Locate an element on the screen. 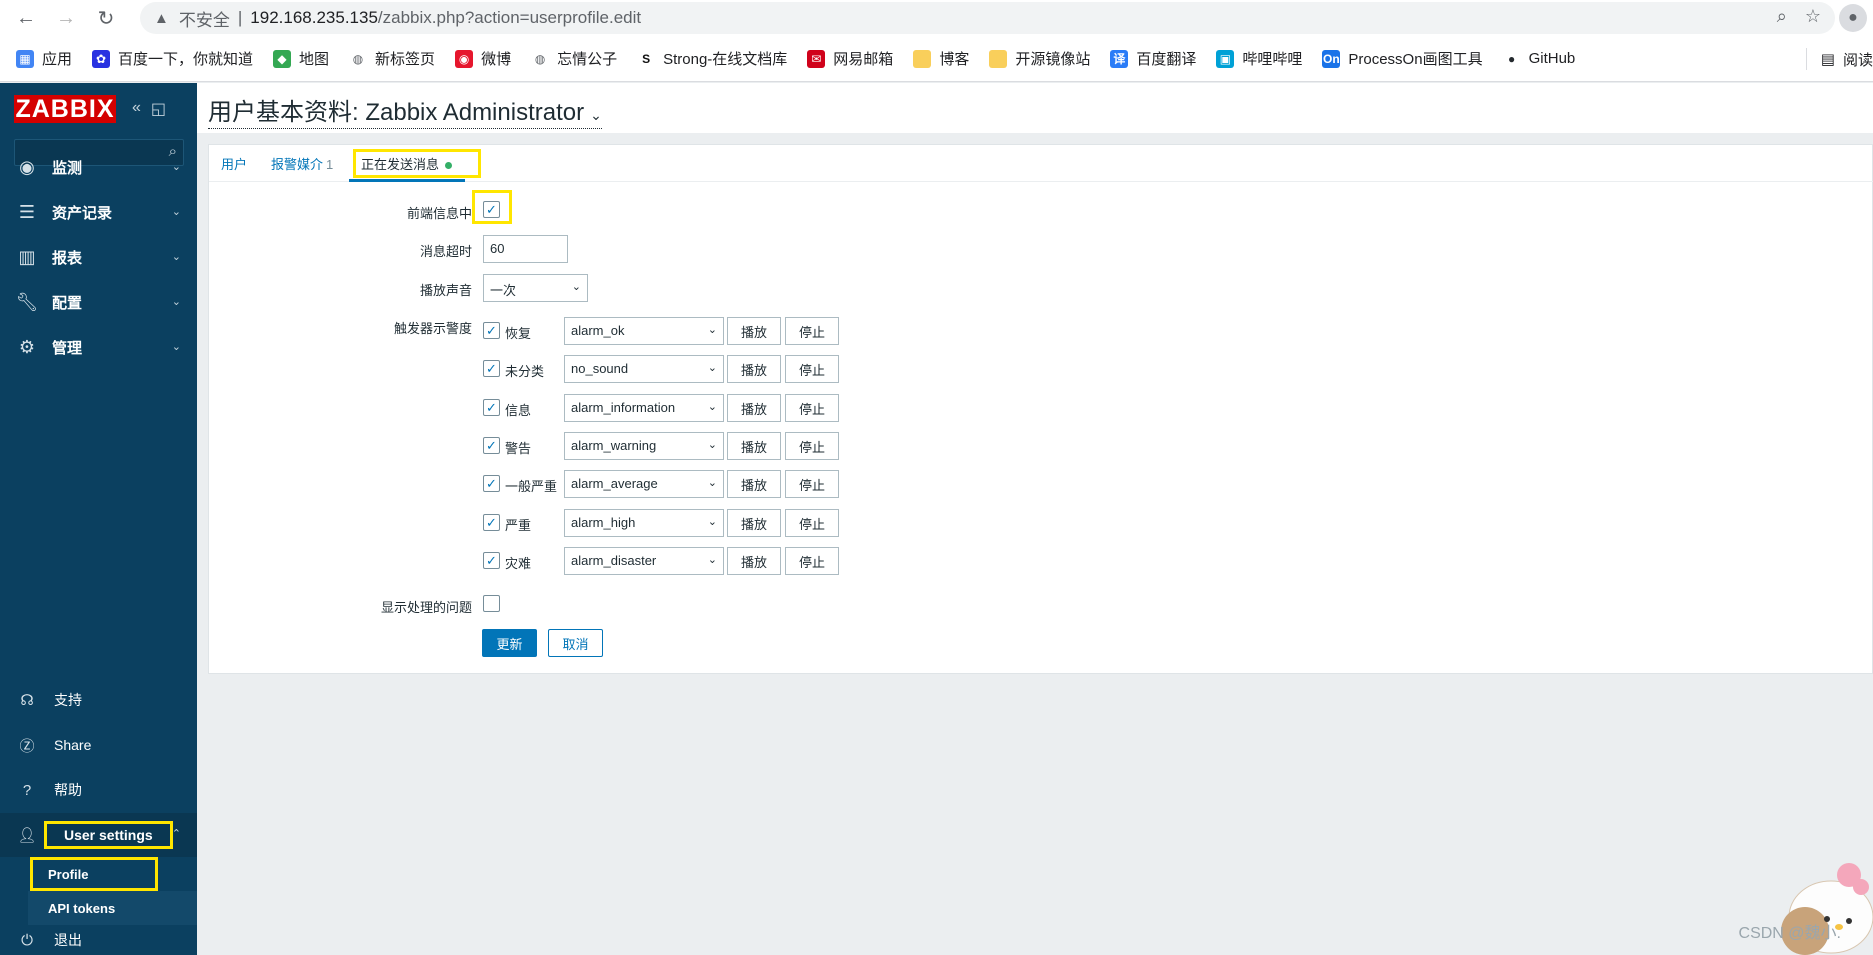 The image size is (1873, 955). kiosk-mode-icon: ◱ is located at coordinates (158, 109).